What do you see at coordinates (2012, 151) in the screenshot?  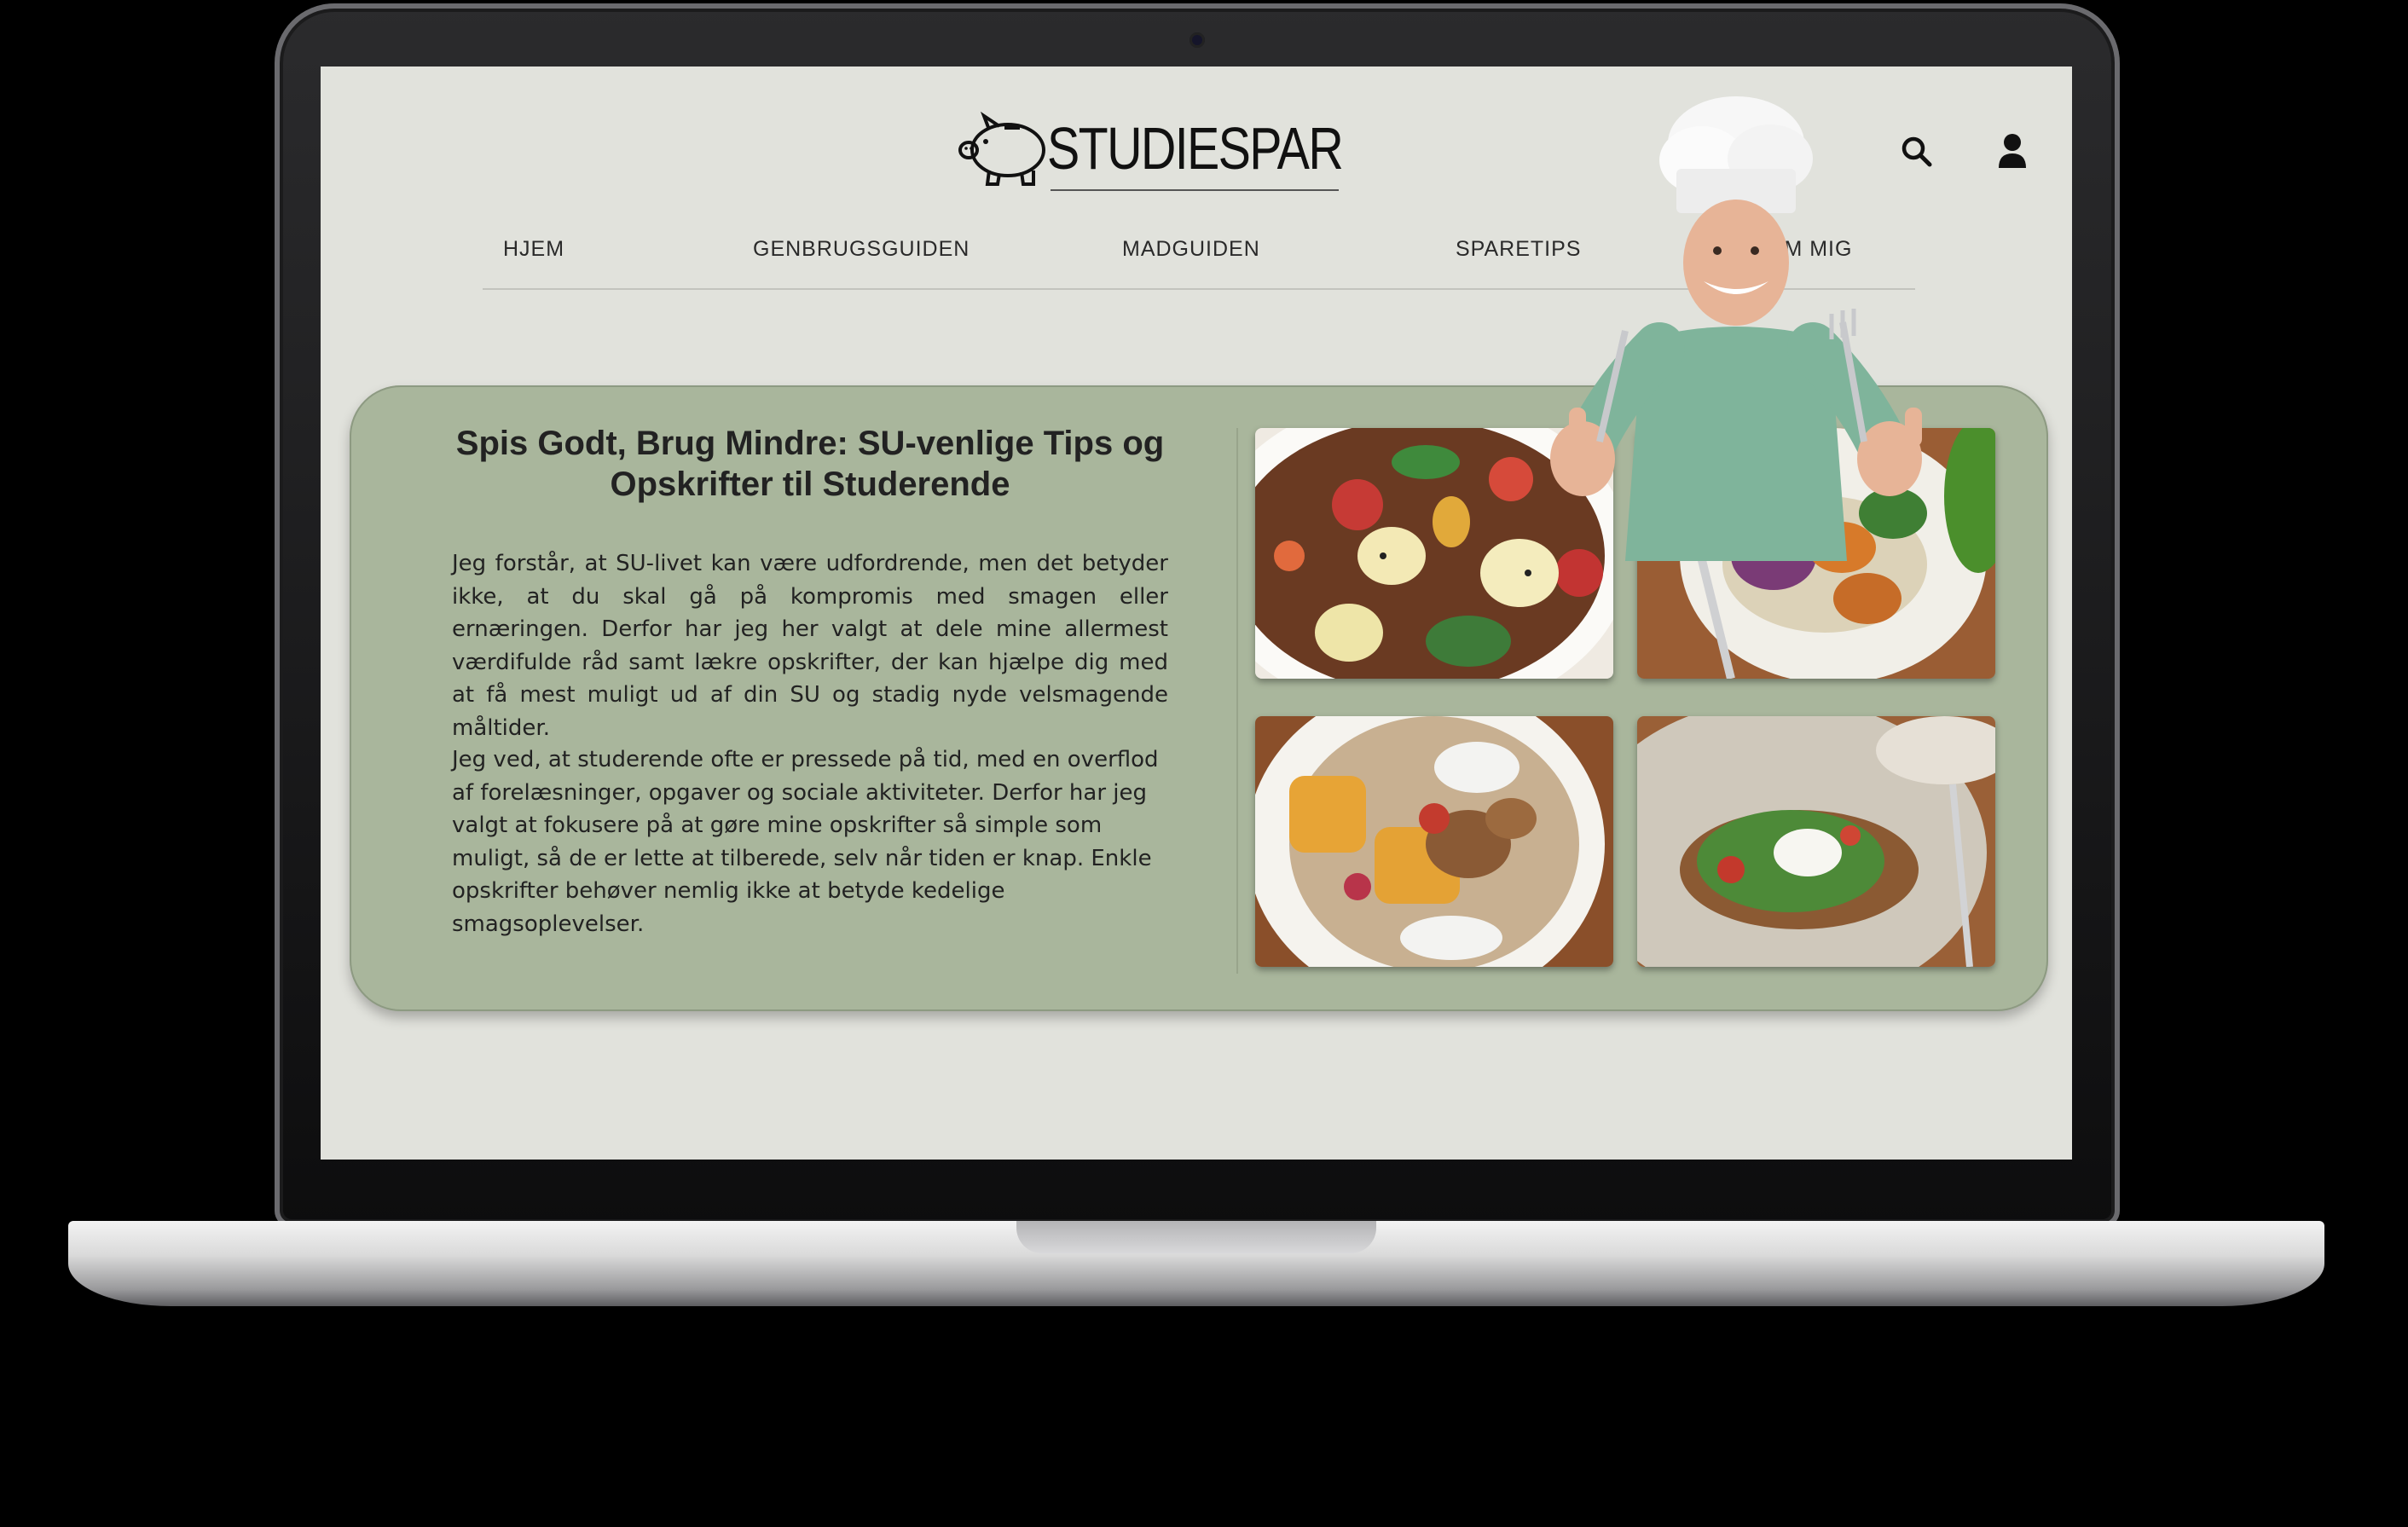 I see `user-icon` at bounding box center [2012, 151].